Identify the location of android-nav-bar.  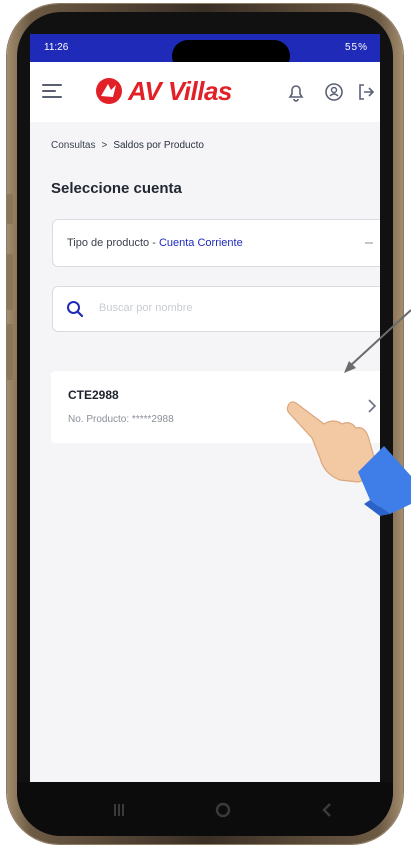
(205, 809).